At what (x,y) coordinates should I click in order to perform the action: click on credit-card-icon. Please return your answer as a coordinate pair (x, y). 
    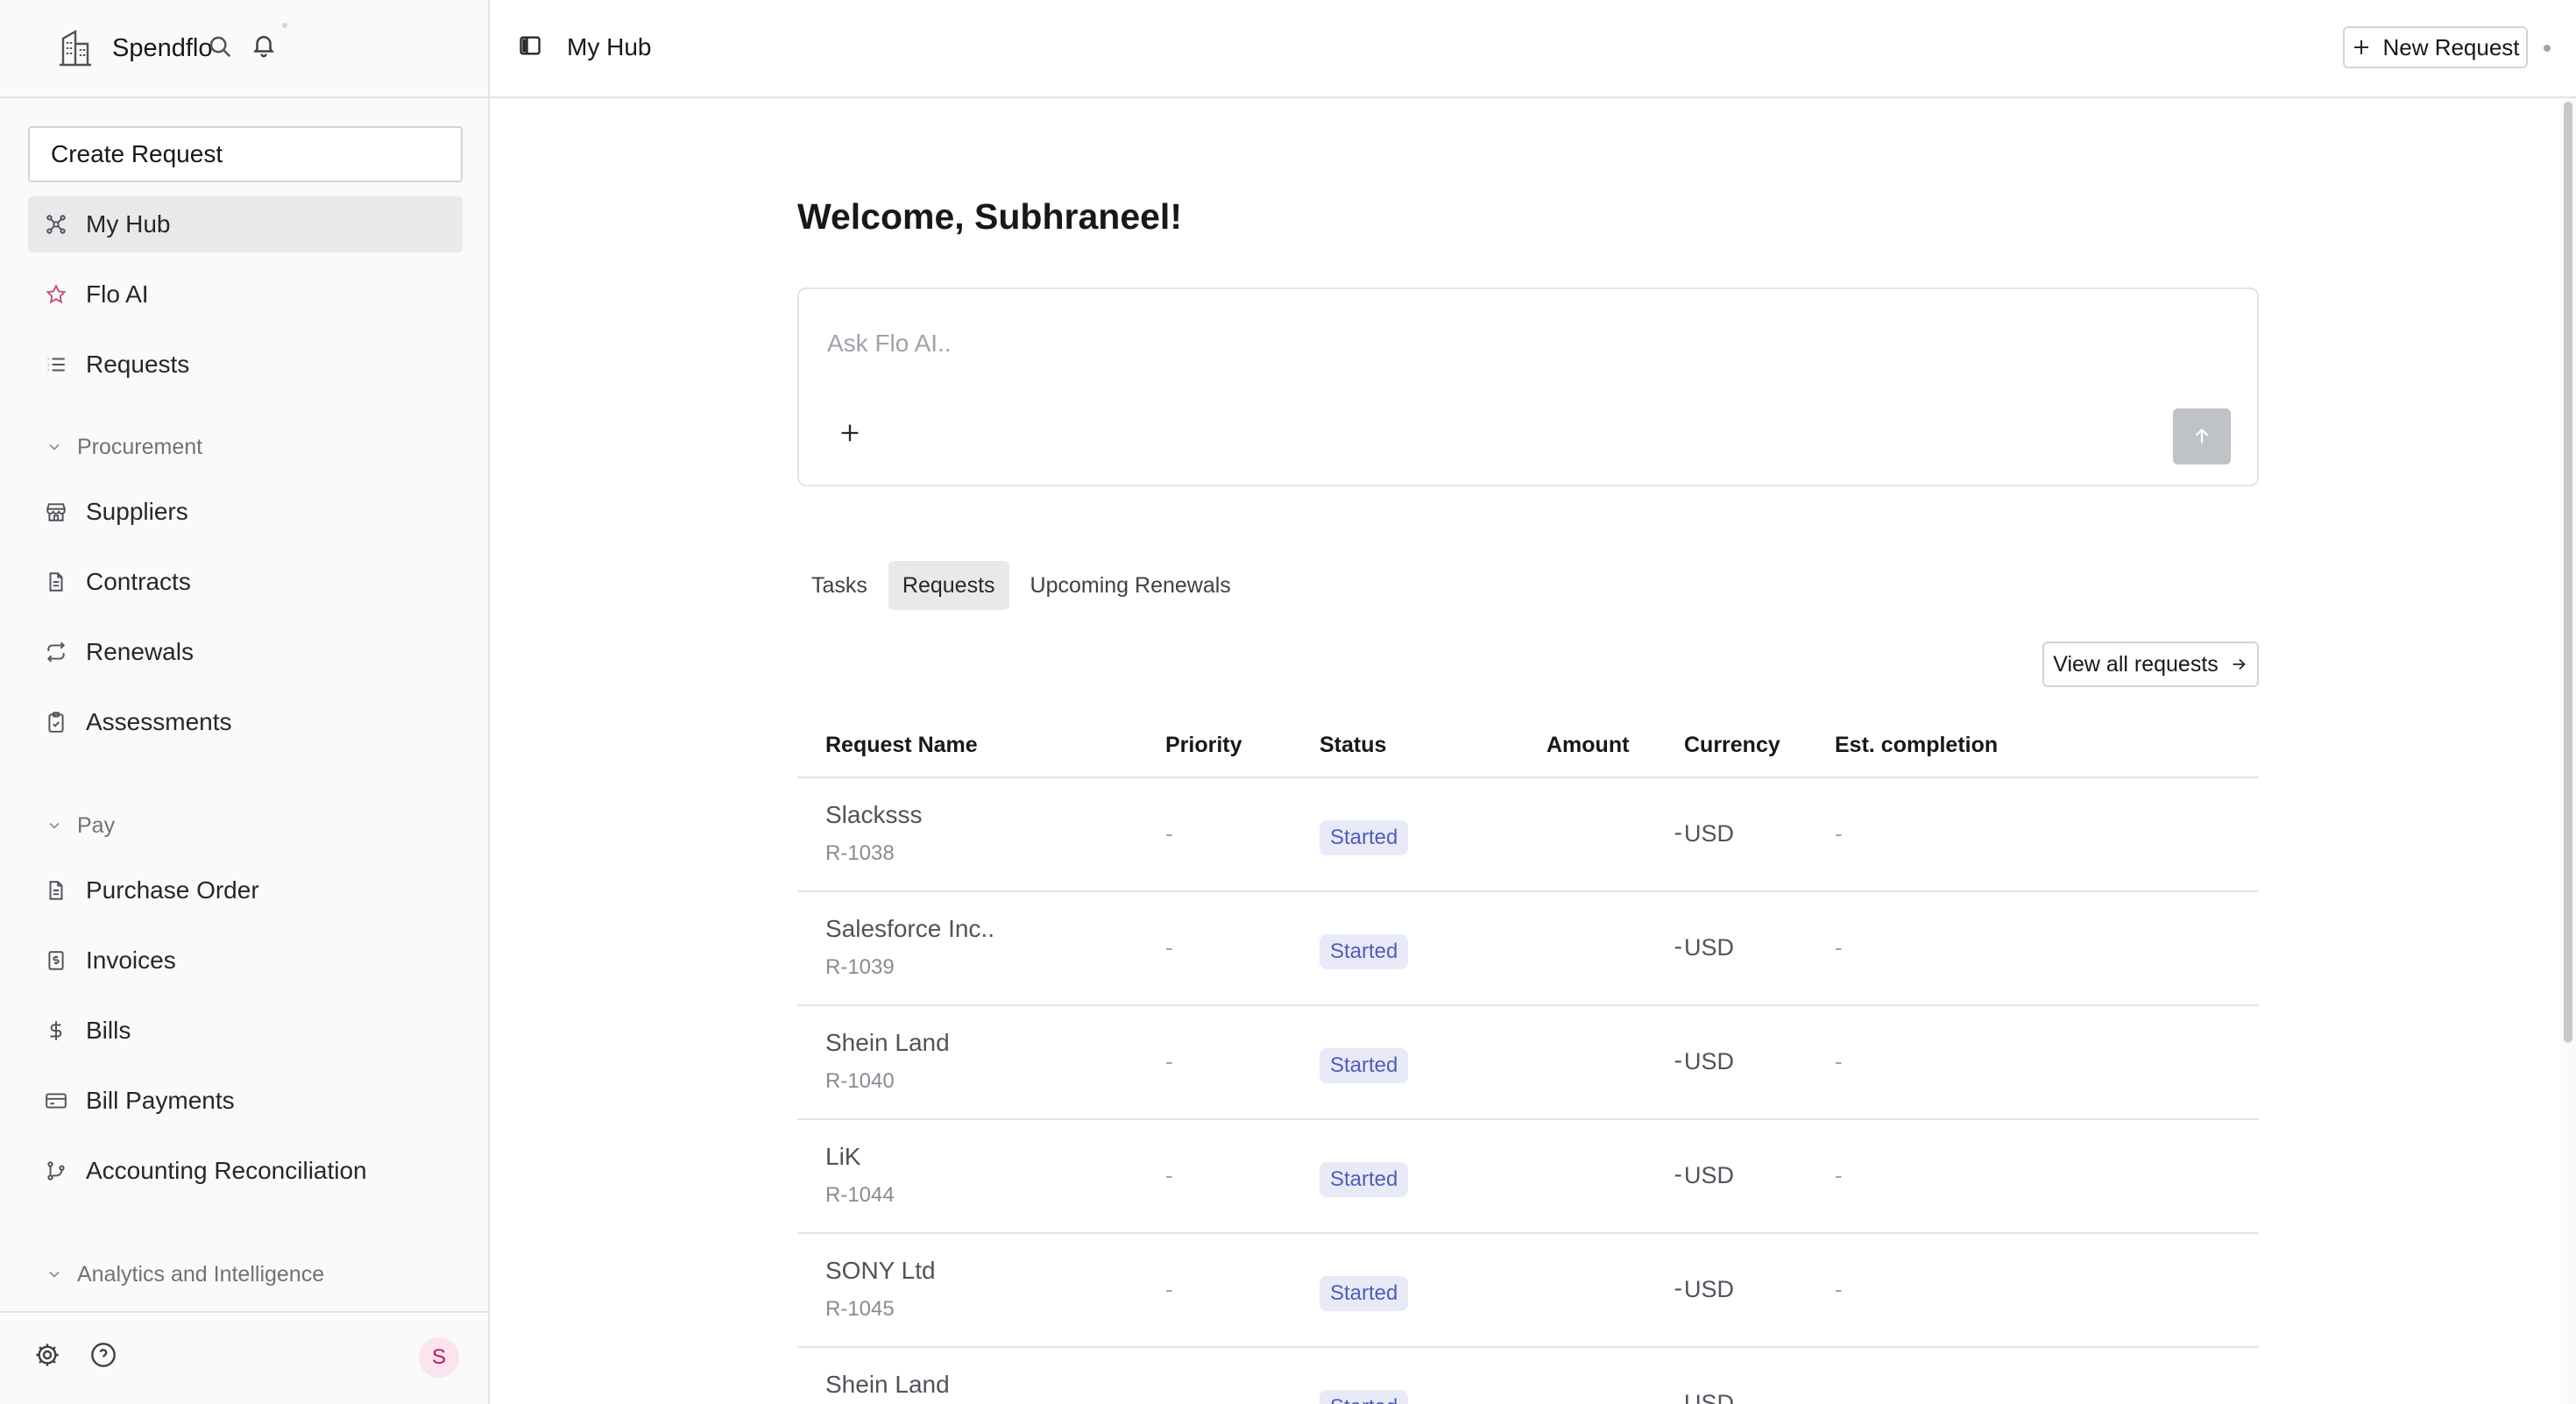
    Looking at the image, I should click on (56, 1100).